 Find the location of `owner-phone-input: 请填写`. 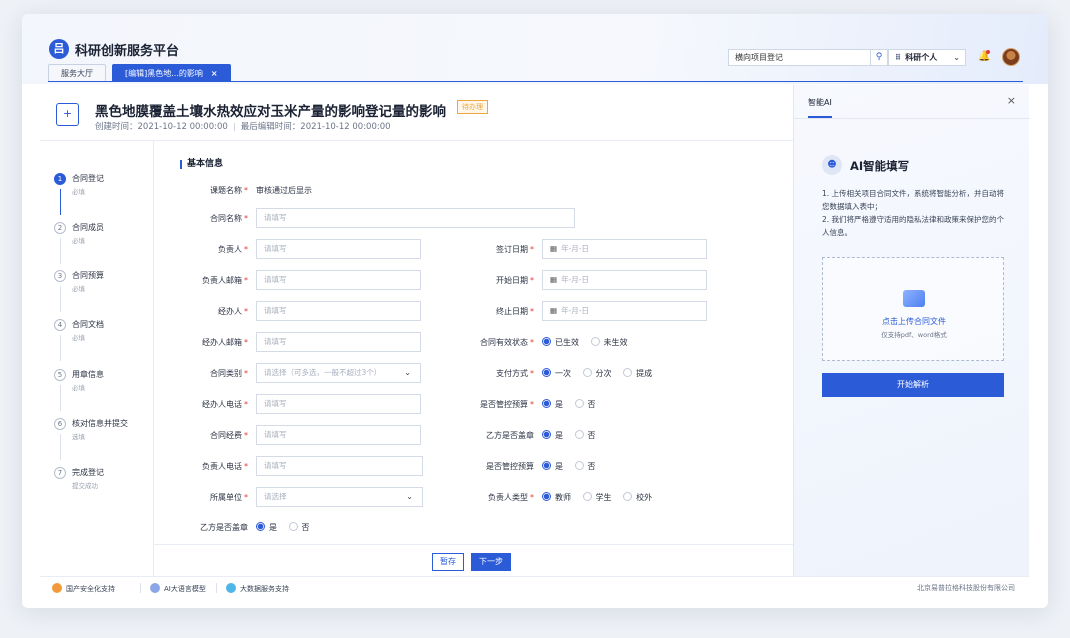

owner-phone-input: 请填写 is located at coordinates (339, 466).